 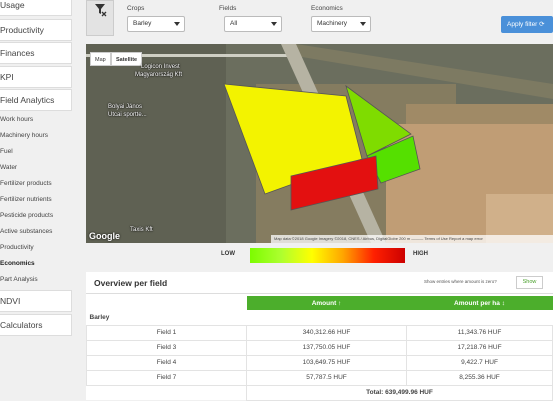 What do you see at coordinates (36, 263) in the screenshot?
I see `sidebar-subitem-economics: Economics` at bounding box center [36, 263].